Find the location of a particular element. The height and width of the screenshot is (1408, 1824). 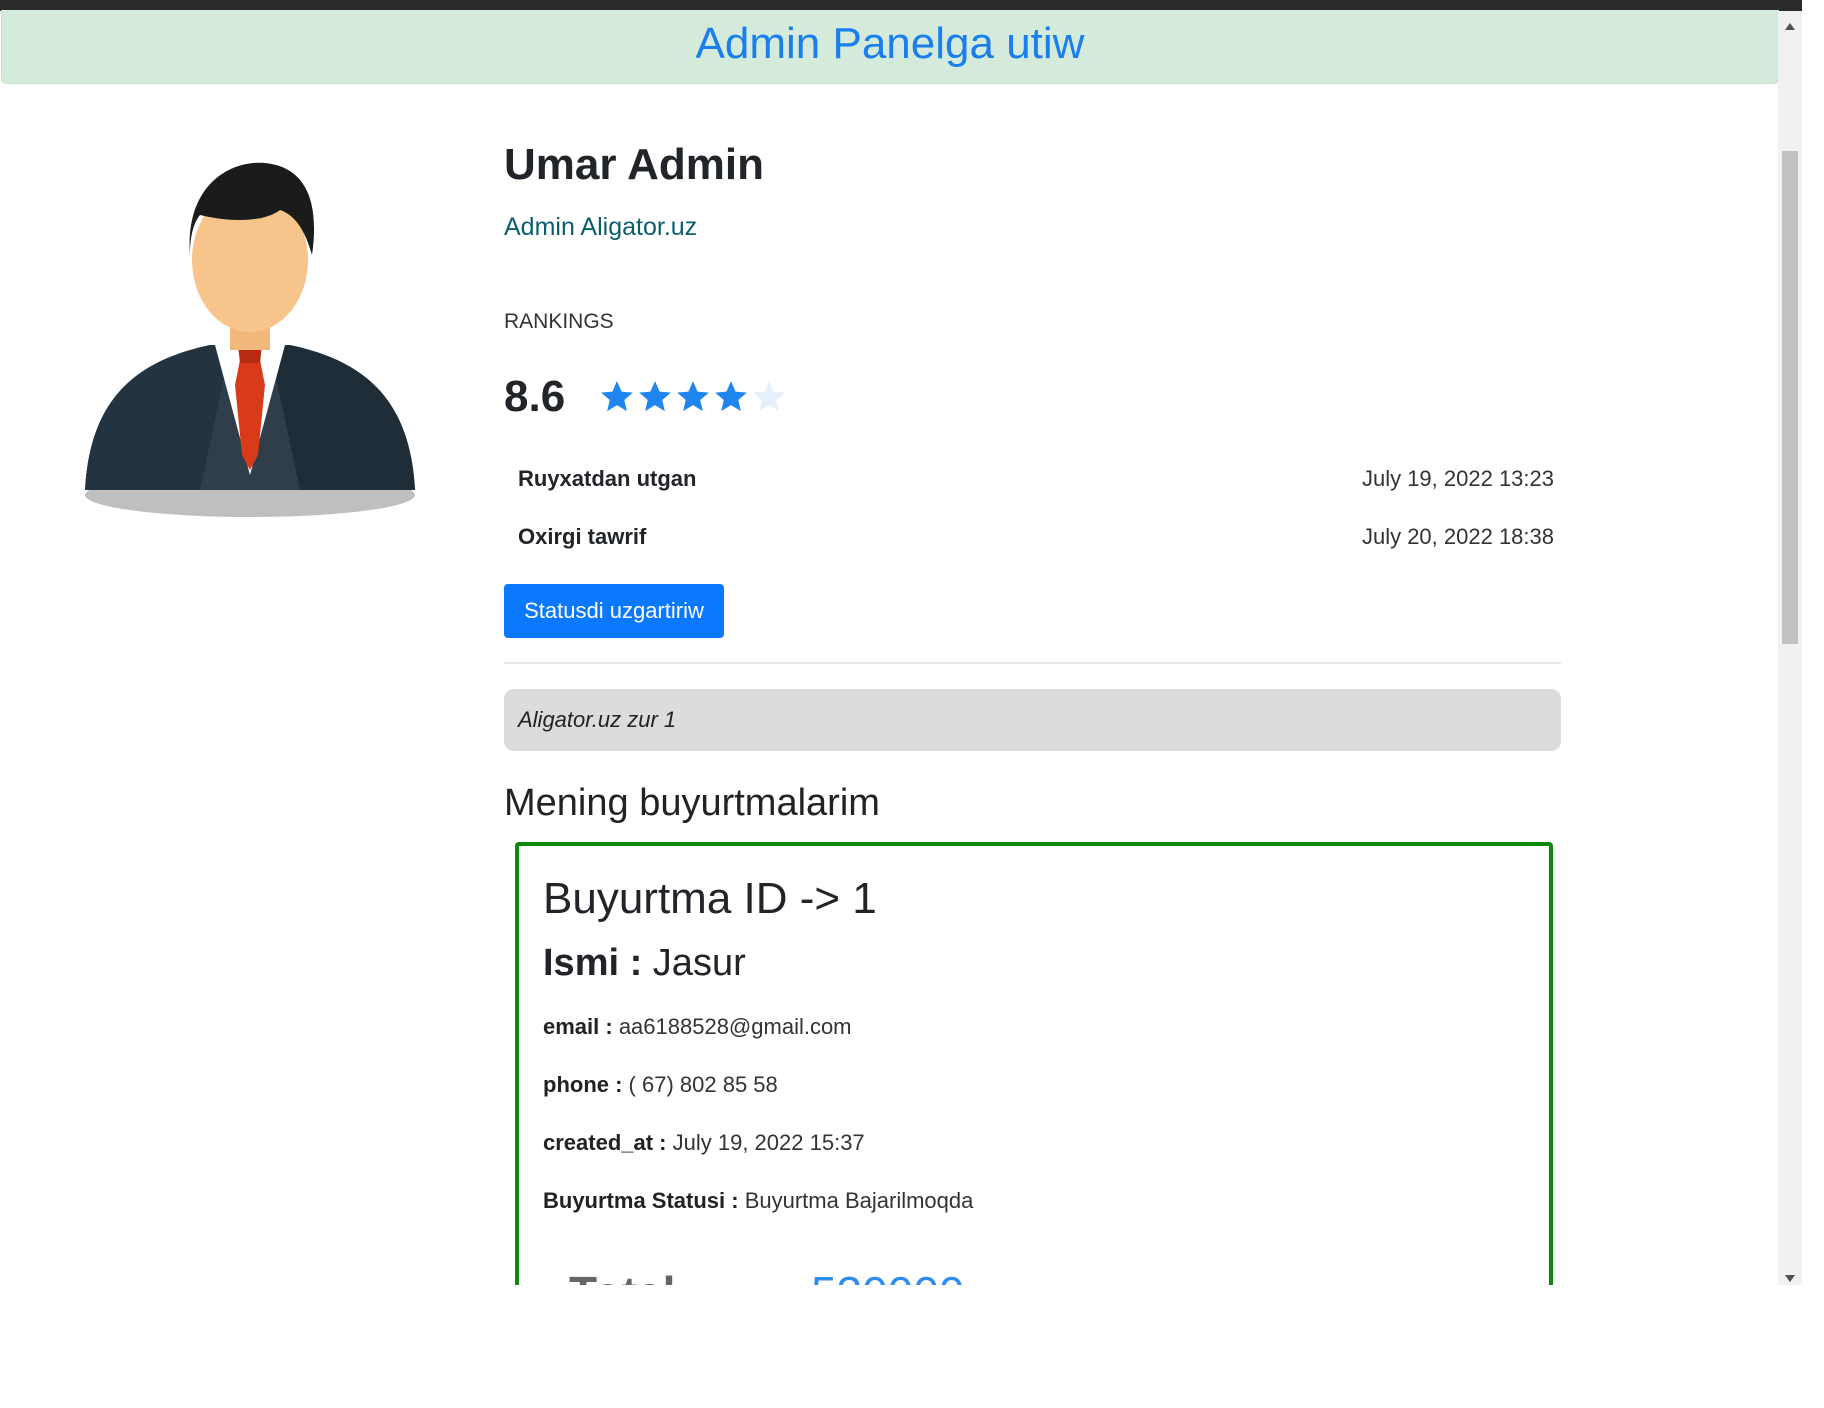

order-phone: phone : ( 67) 802 85 58 is located at coordinates (660, 1084).